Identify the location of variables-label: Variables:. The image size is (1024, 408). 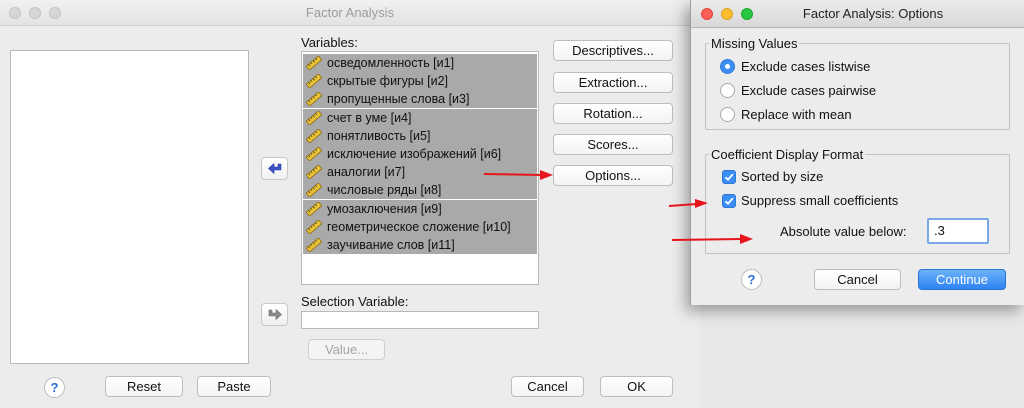
(329, 42).